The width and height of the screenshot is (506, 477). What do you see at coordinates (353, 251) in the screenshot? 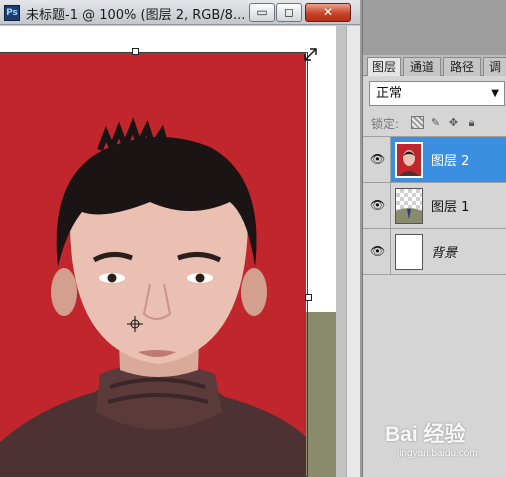
I see `vertical-scrollbar` at bounding box center [353, 251].